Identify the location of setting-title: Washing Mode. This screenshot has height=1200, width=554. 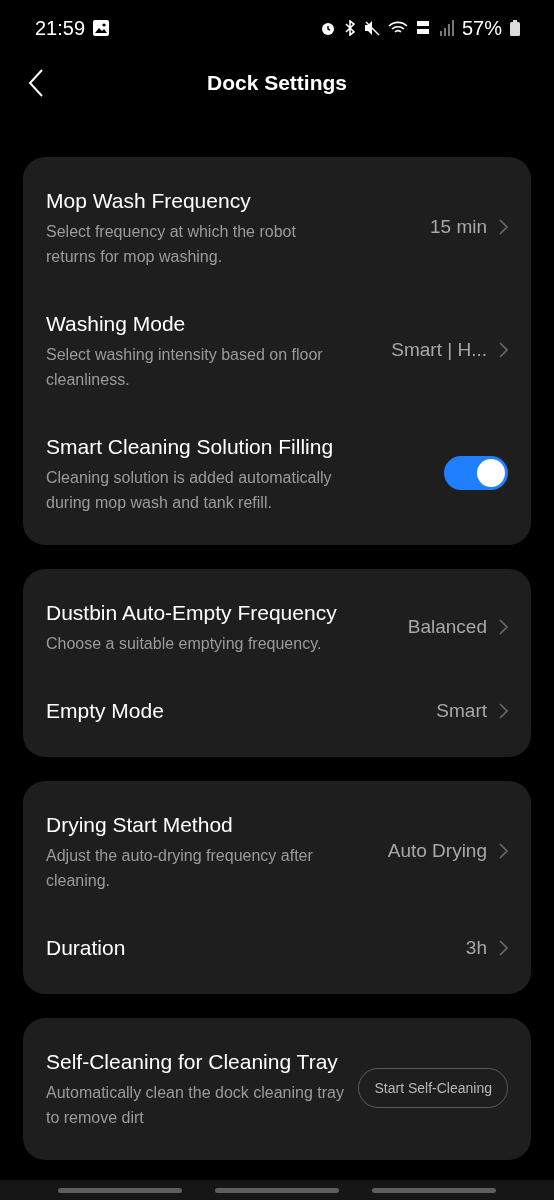
(116, 324).